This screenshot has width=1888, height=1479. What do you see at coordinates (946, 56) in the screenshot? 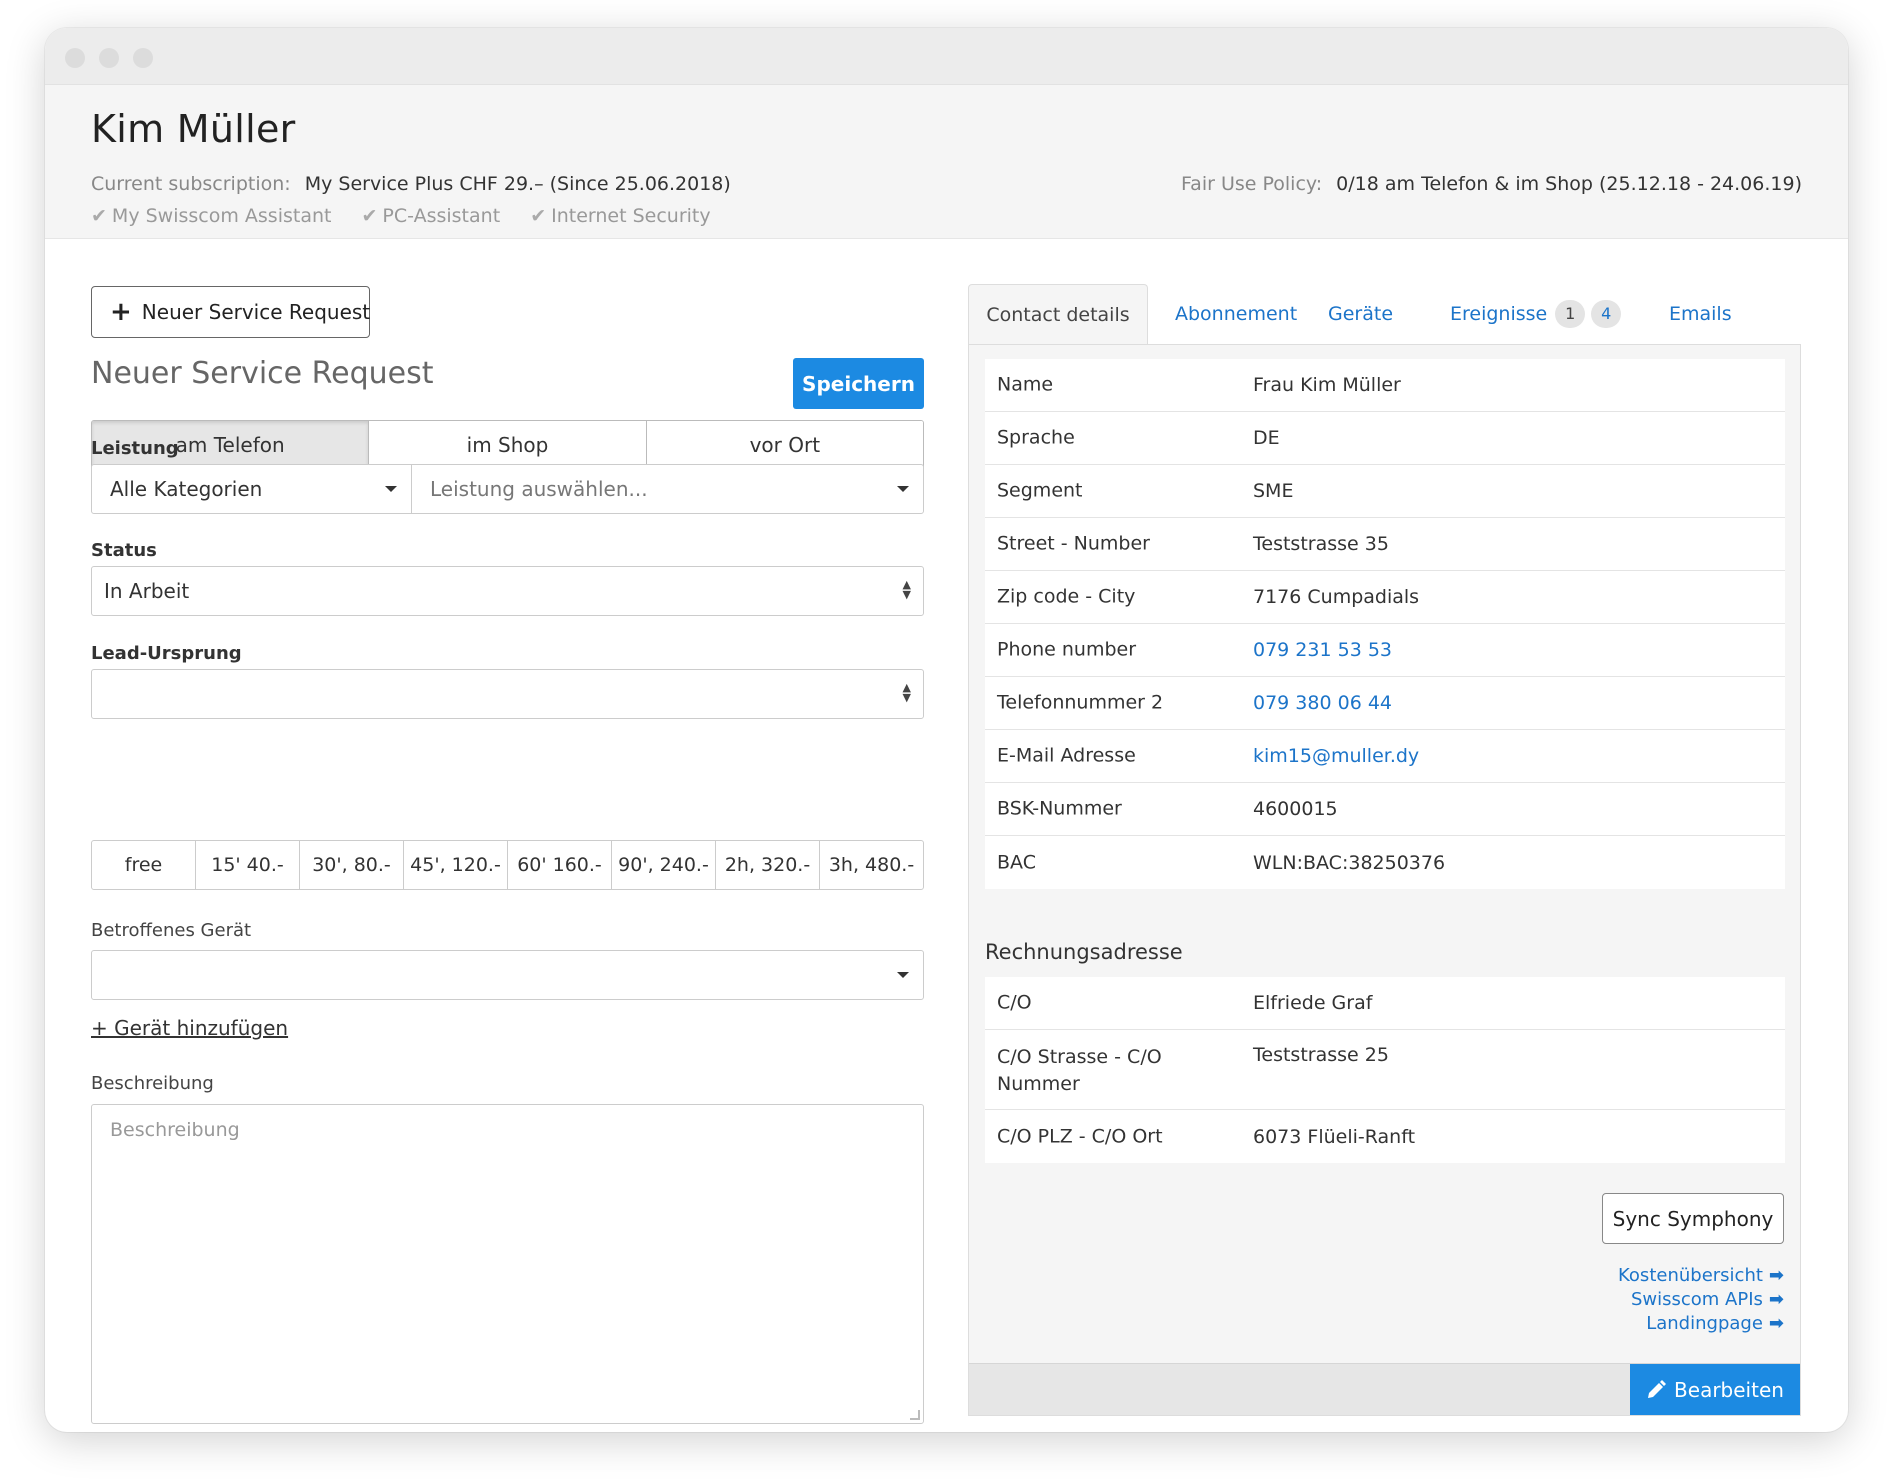
I see `window-titlebar` at bounding box center [946, 56].